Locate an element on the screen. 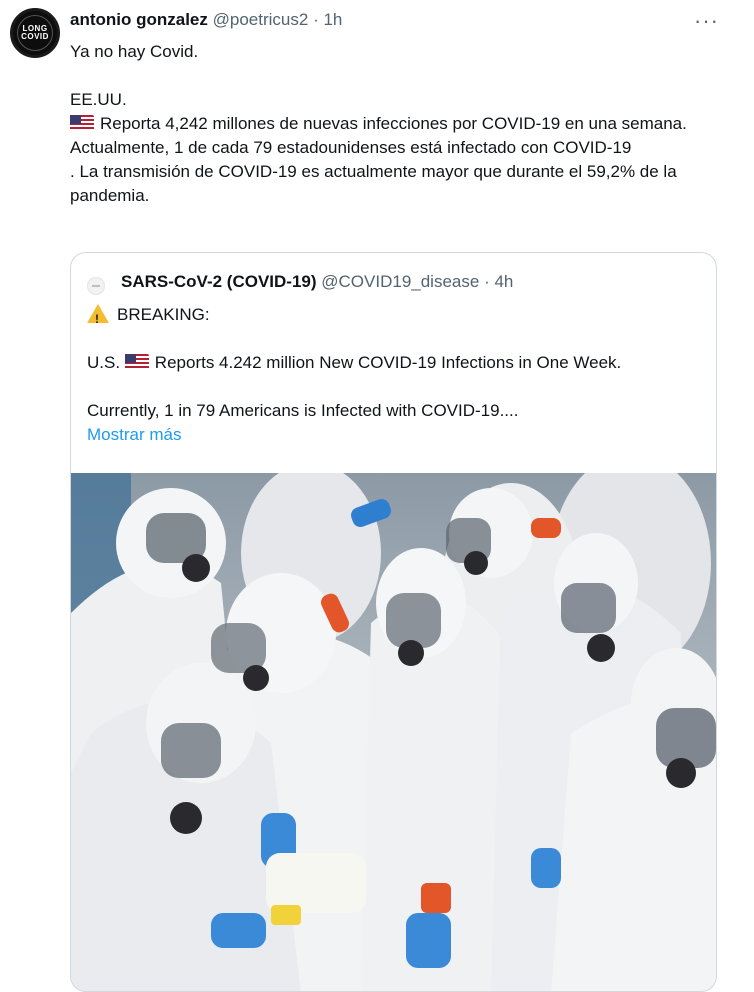 This screenshot has width=754, height=992. show-more-link: Mostrar más is located at coordinates (134, 434).